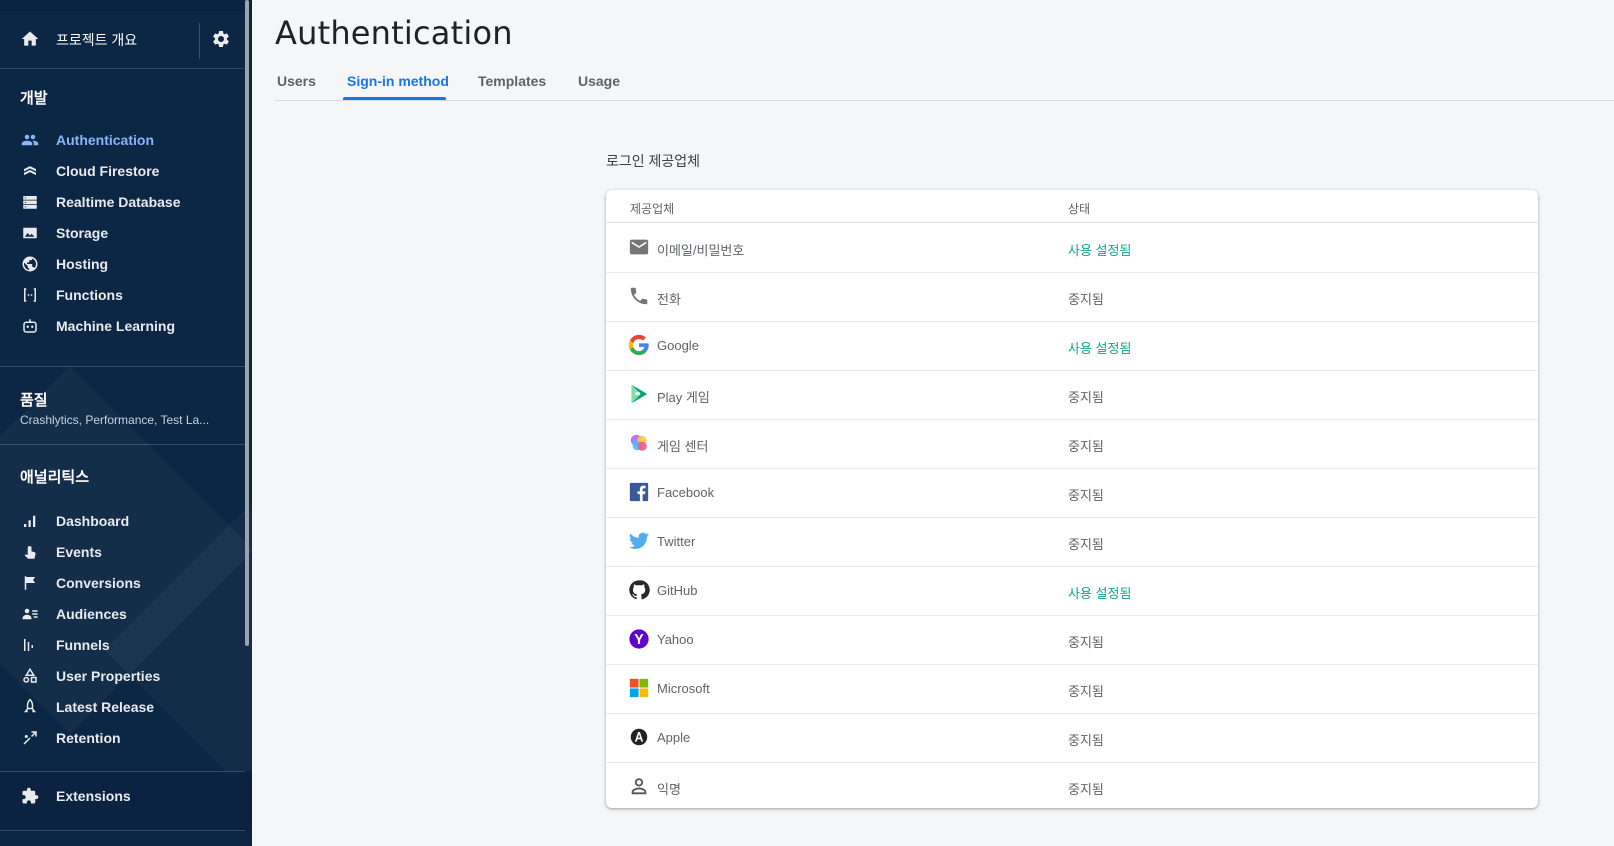 Image resolution: width=1614 pixels, height=846 pixels. What do you see at coordinates (122, 264) in the screenshot?
I see `sidebar-item-hosting: Hosting` at bounding box center [122, 264].